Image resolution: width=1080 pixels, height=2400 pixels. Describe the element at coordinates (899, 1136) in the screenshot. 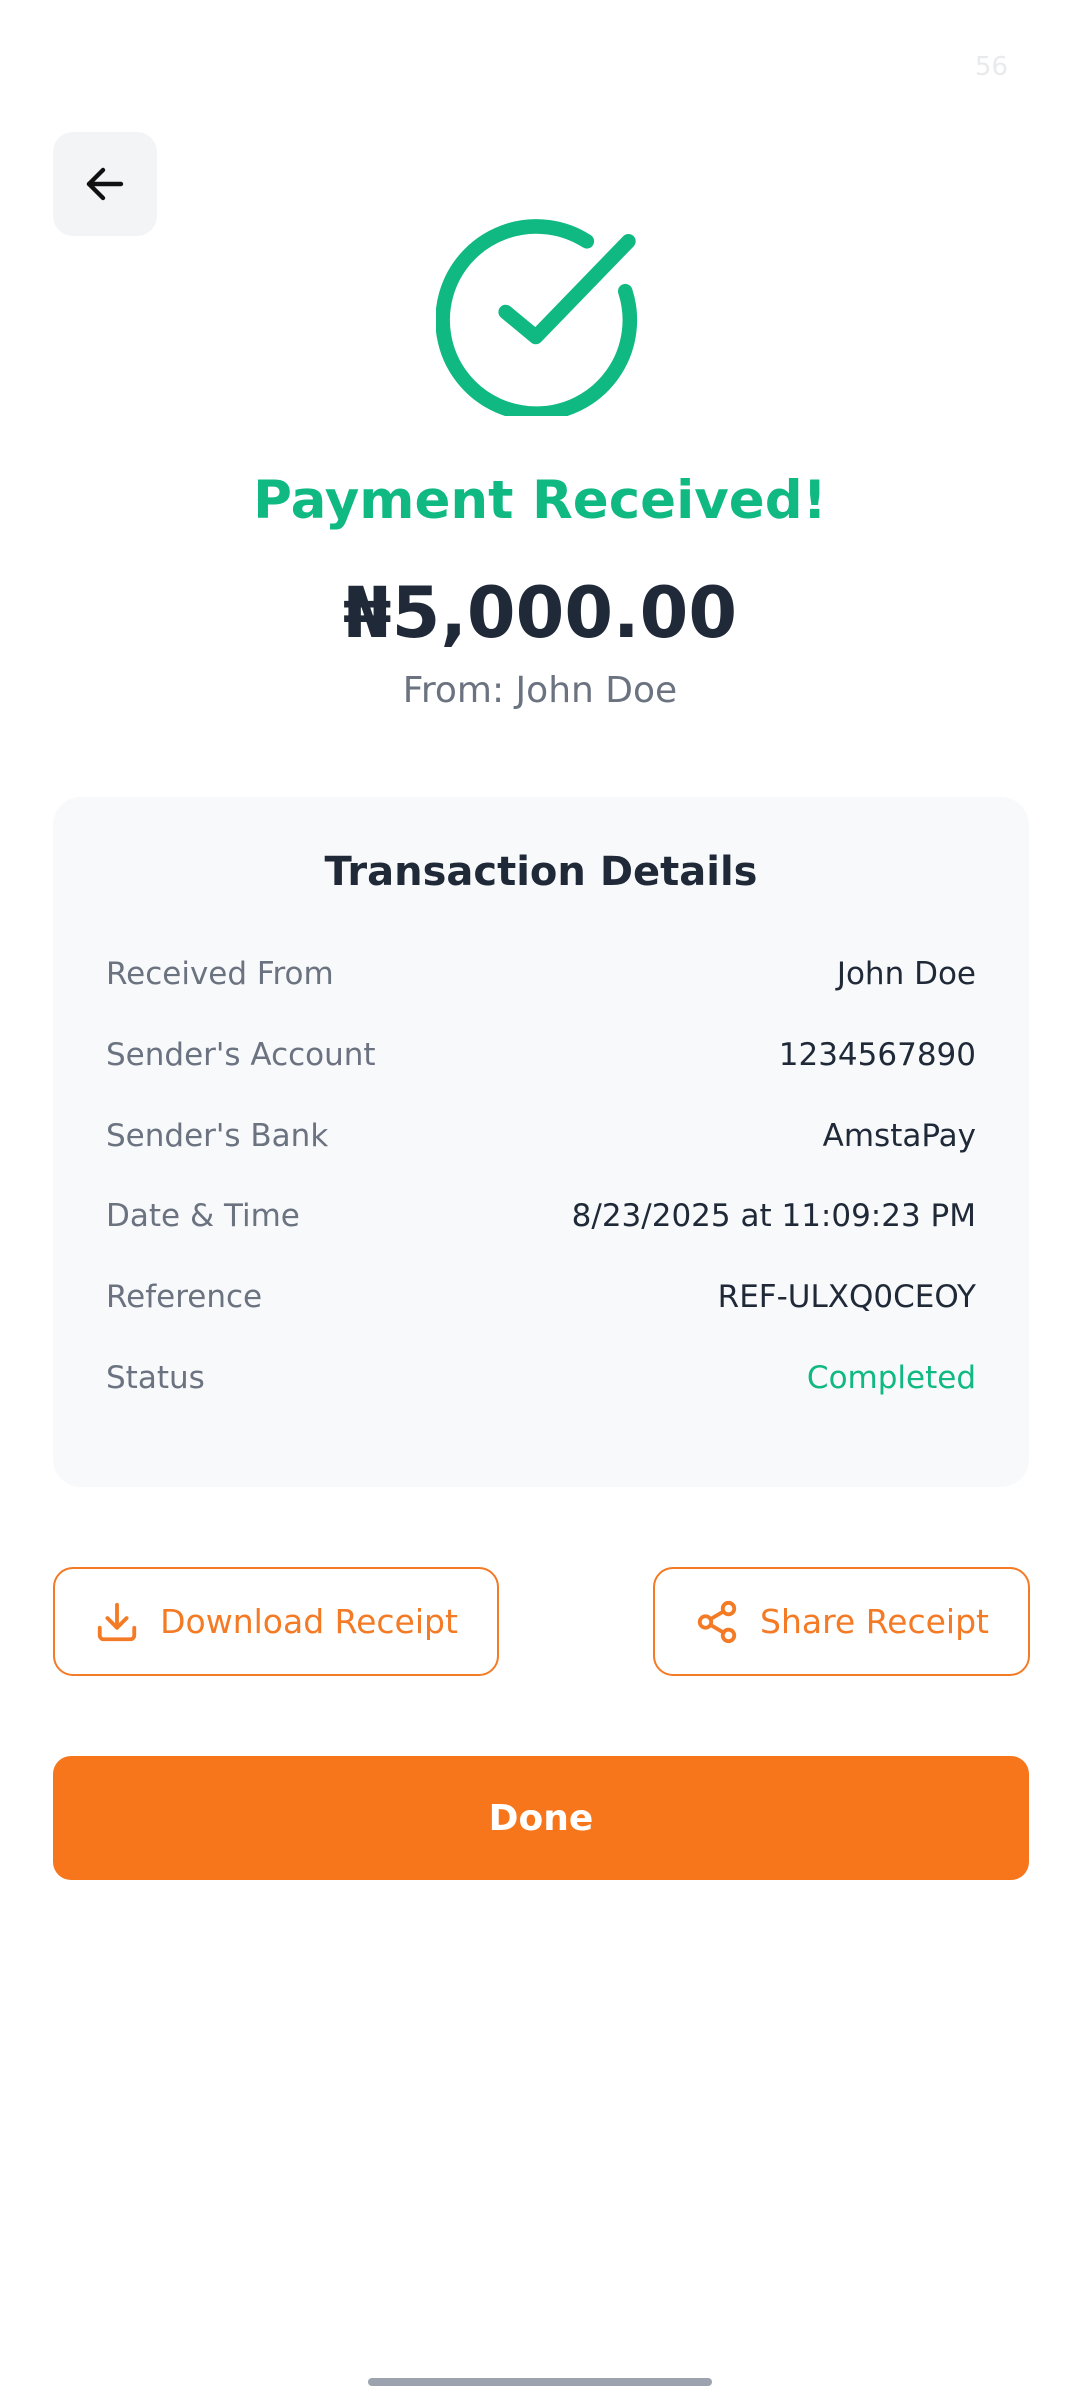

I see `detail-value: AmstaPay` at that location.